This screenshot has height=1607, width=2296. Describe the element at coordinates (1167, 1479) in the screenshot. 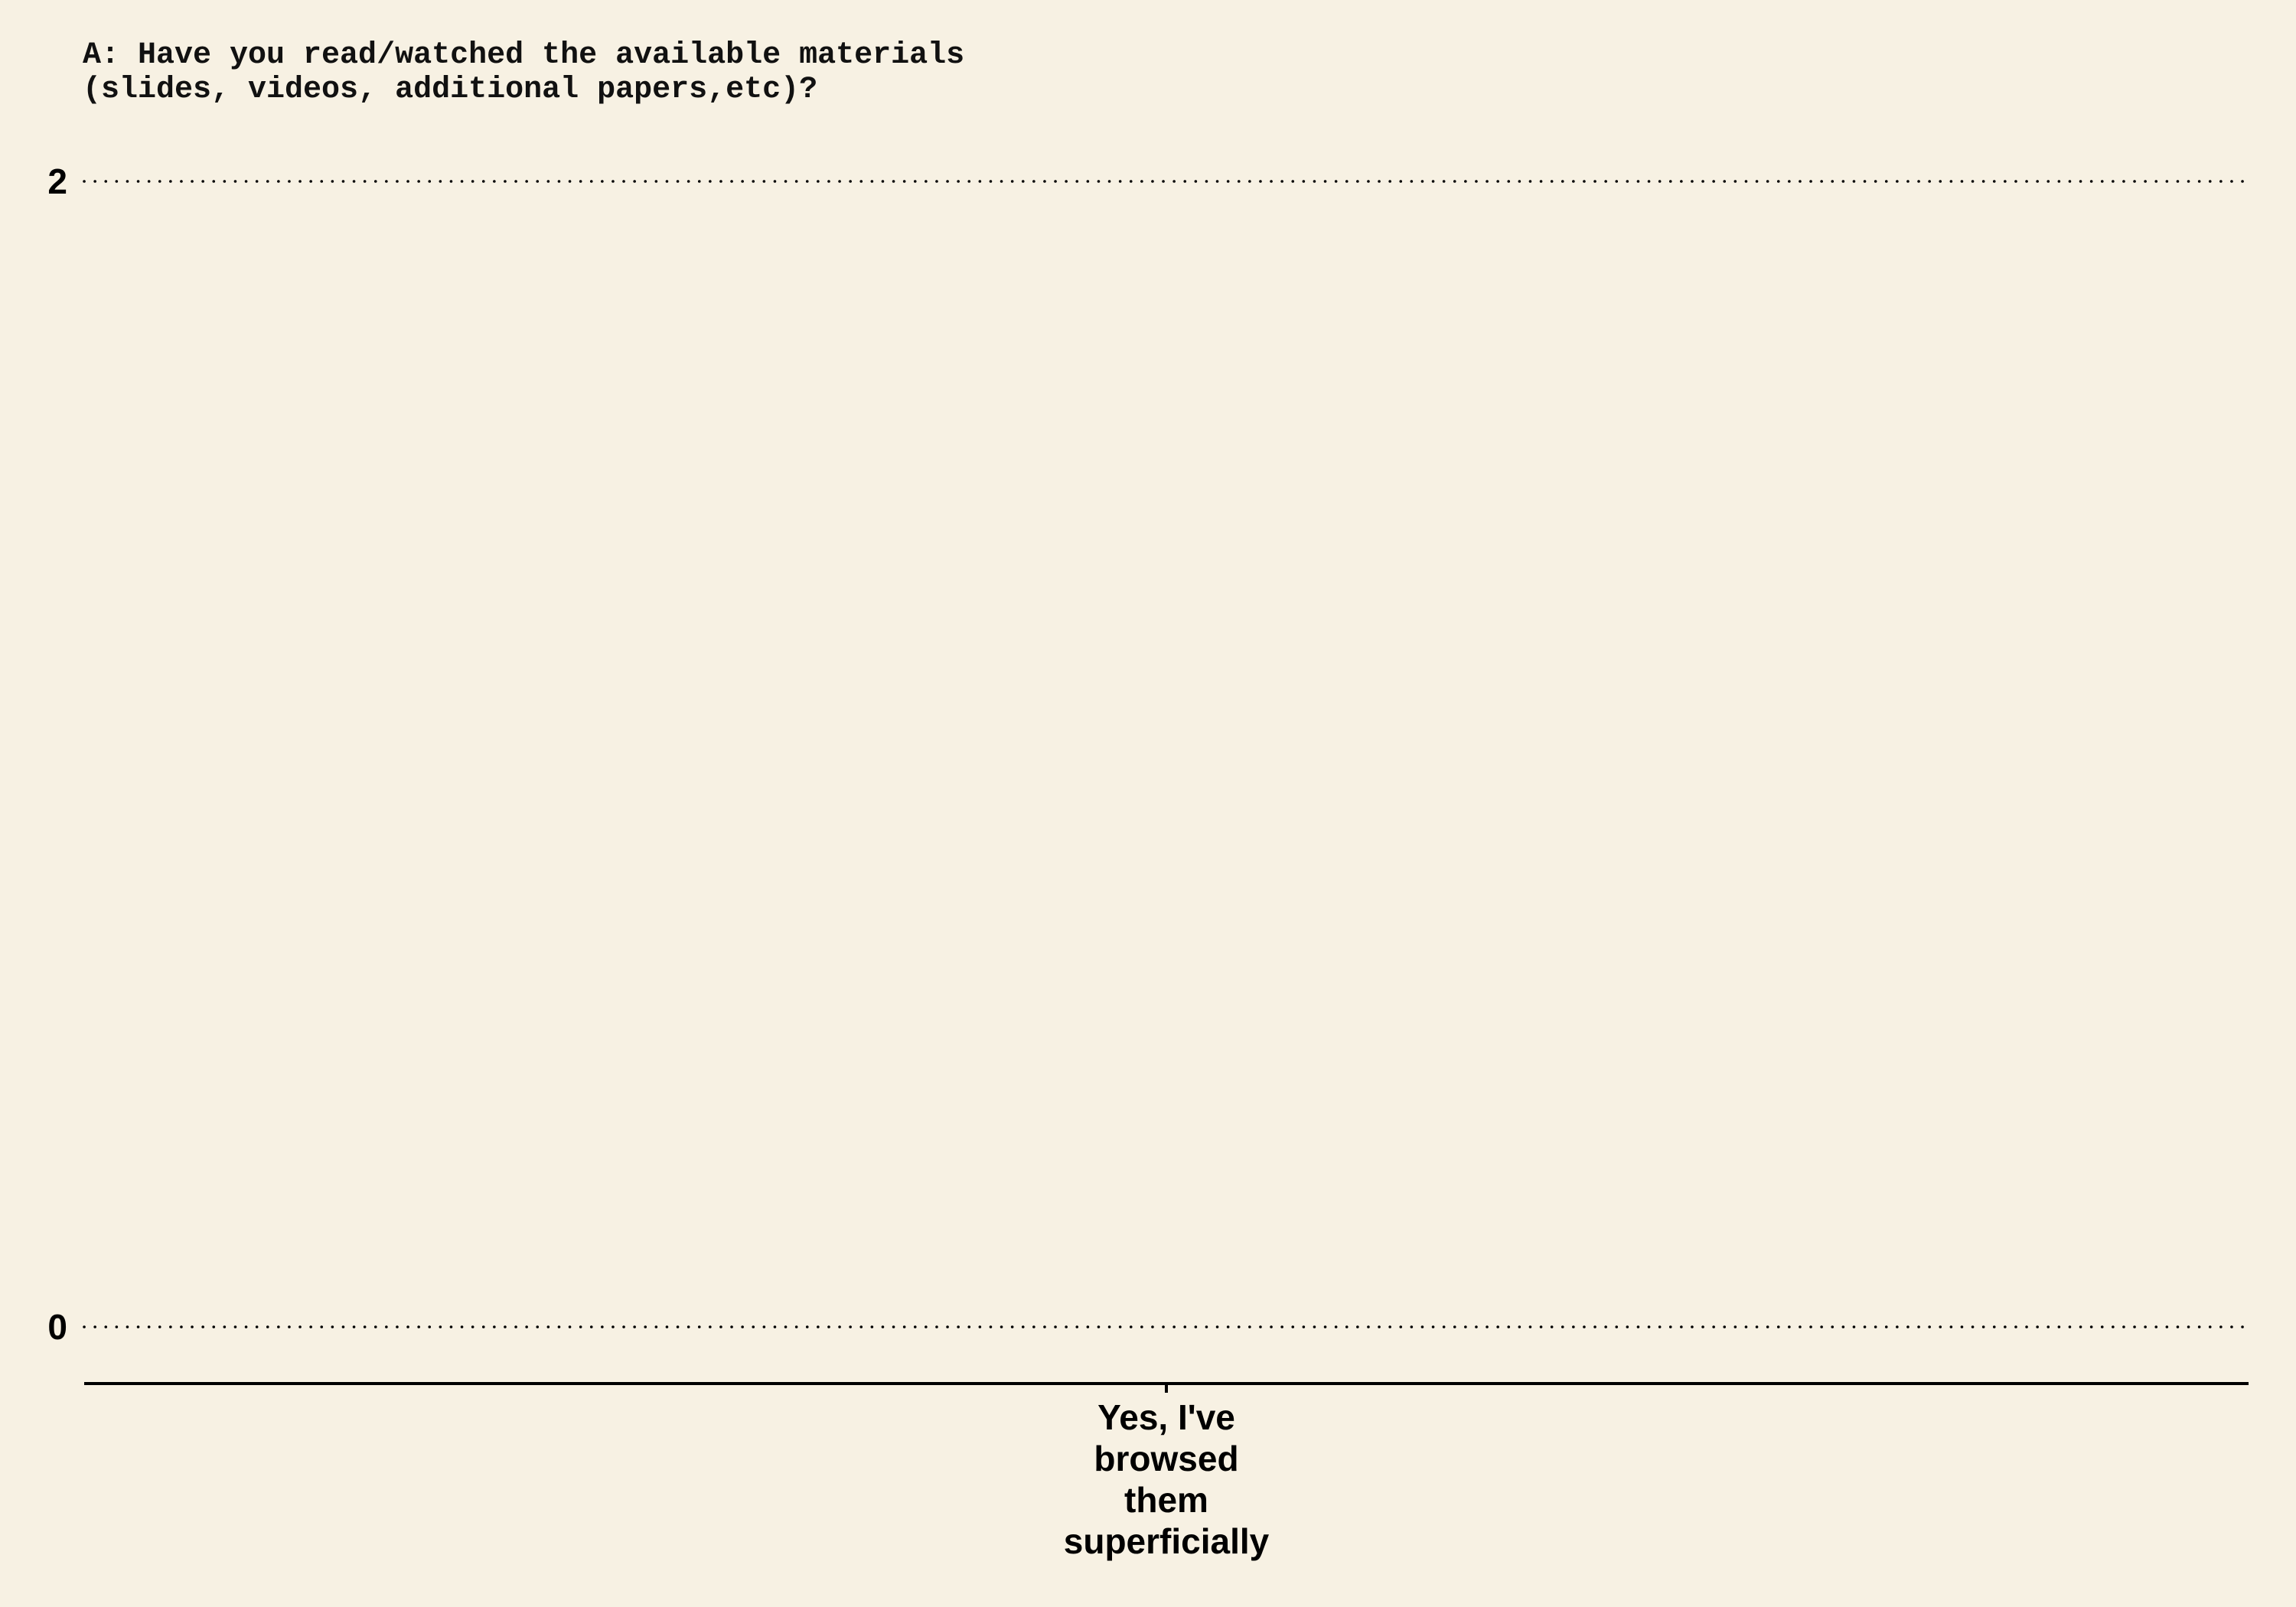

I see `x-tick-label: Yes, I've browsed them superficially` at that location.